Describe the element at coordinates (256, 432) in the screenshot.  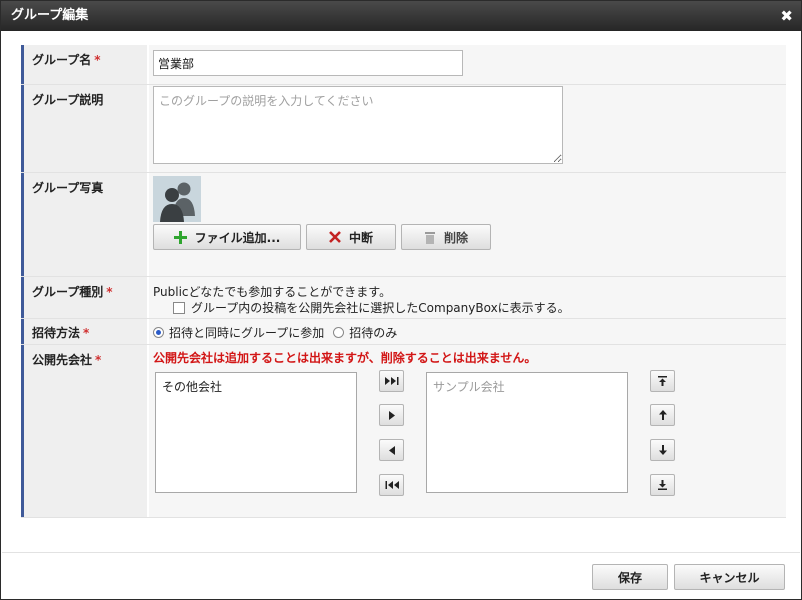
I see `available-companies-list: その他会社` at that location.